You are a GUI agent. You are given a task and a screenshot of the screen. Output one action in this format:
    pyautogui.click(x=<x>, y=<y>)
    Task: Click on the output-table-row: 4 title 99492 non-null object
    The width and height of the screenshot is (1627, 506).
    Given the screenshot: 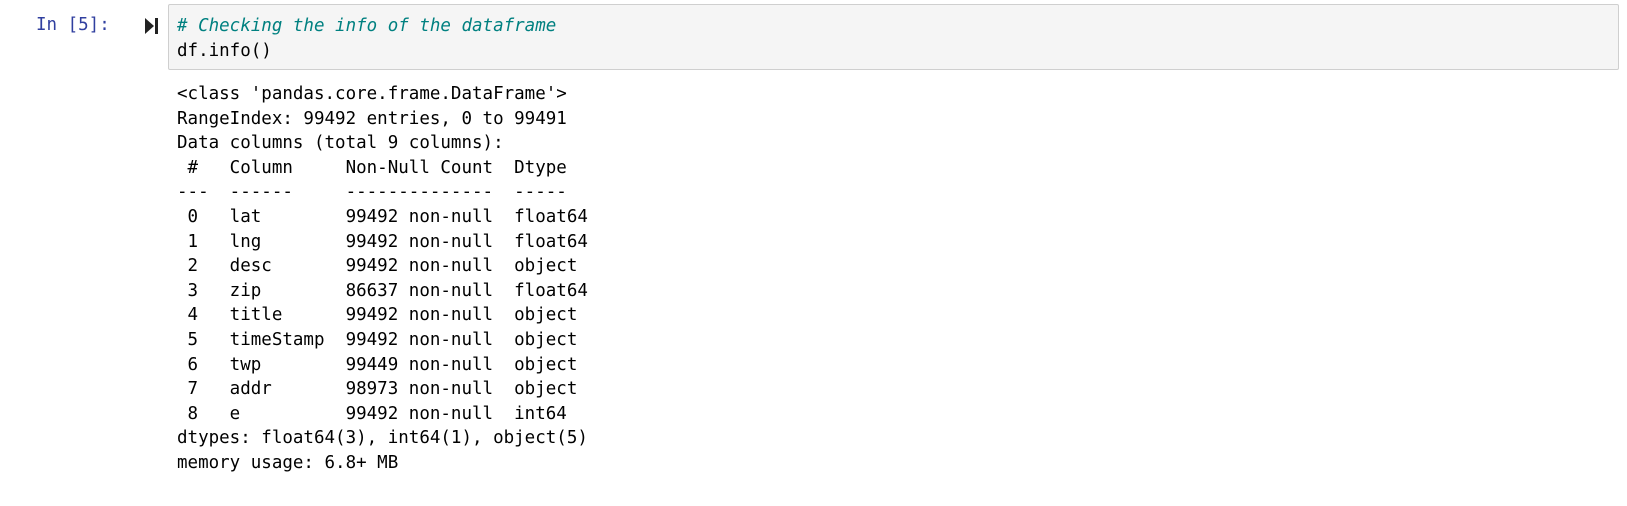 What is the action you would take?
    pyautogui.click(x=382, y=315)
    